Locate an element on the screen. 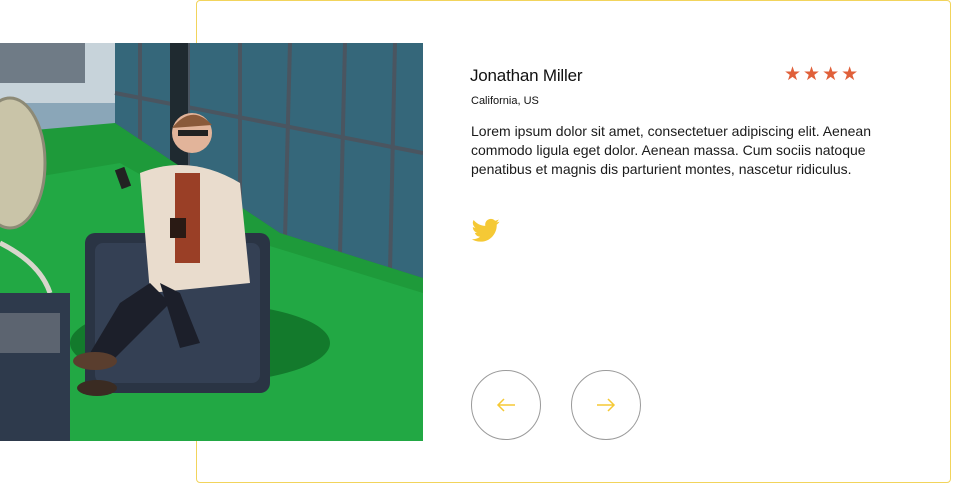 The image size is (953, 485). arrow-right-icon is located at coordinates (606, 405).